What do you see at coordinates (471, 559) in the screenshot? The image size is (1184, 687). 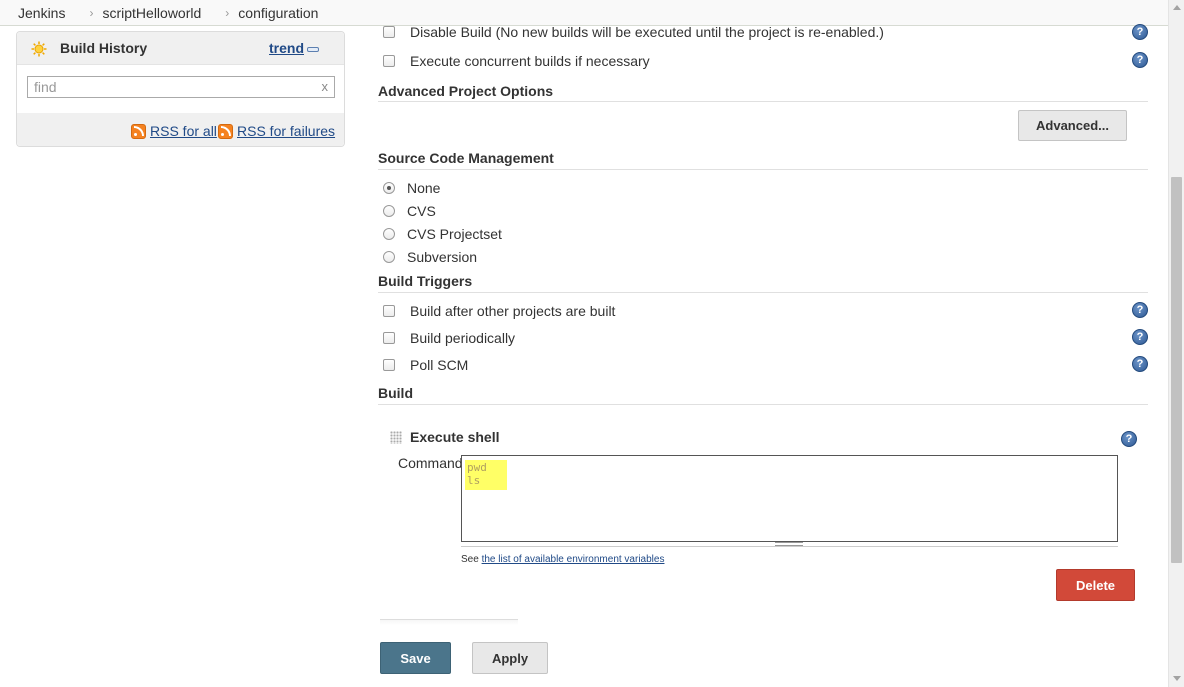 I see `env-vars-prefix: See` at bounding box center [471, 559].